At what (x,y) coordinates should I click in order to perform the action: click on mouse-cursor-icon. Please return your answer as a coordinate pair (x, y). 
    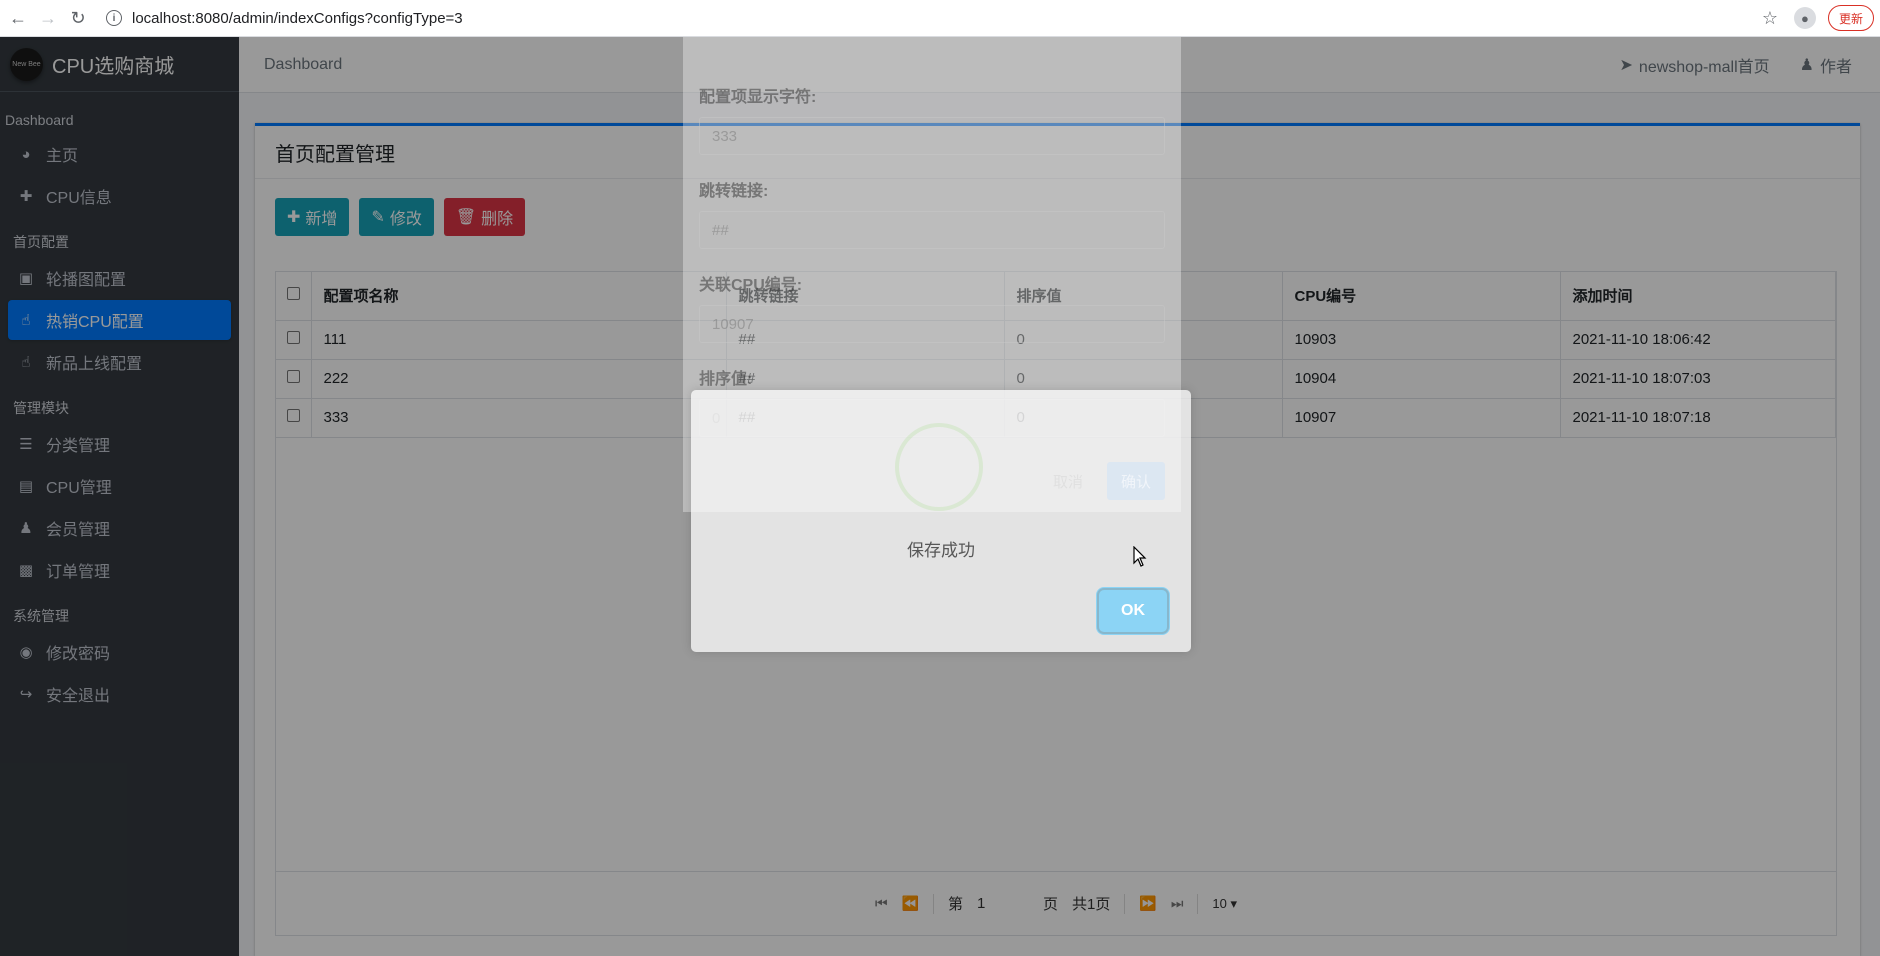
    Looking at the image, I should click on (1140, 556).